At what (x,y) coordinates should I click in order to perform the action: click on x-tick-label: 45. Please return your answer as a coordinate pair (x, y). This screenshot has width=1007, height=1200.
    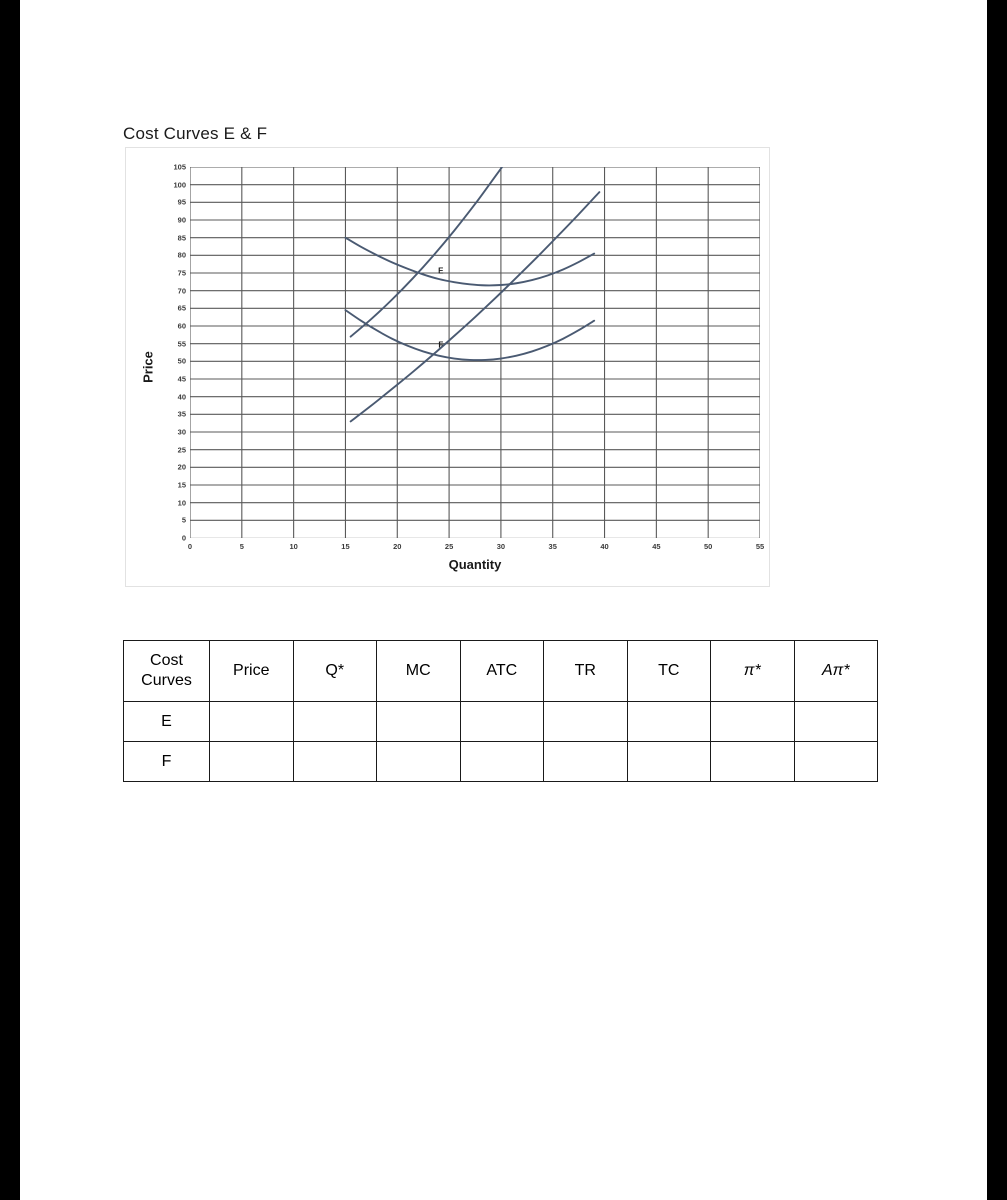
    Looking at the image, I should click on (656, 546).